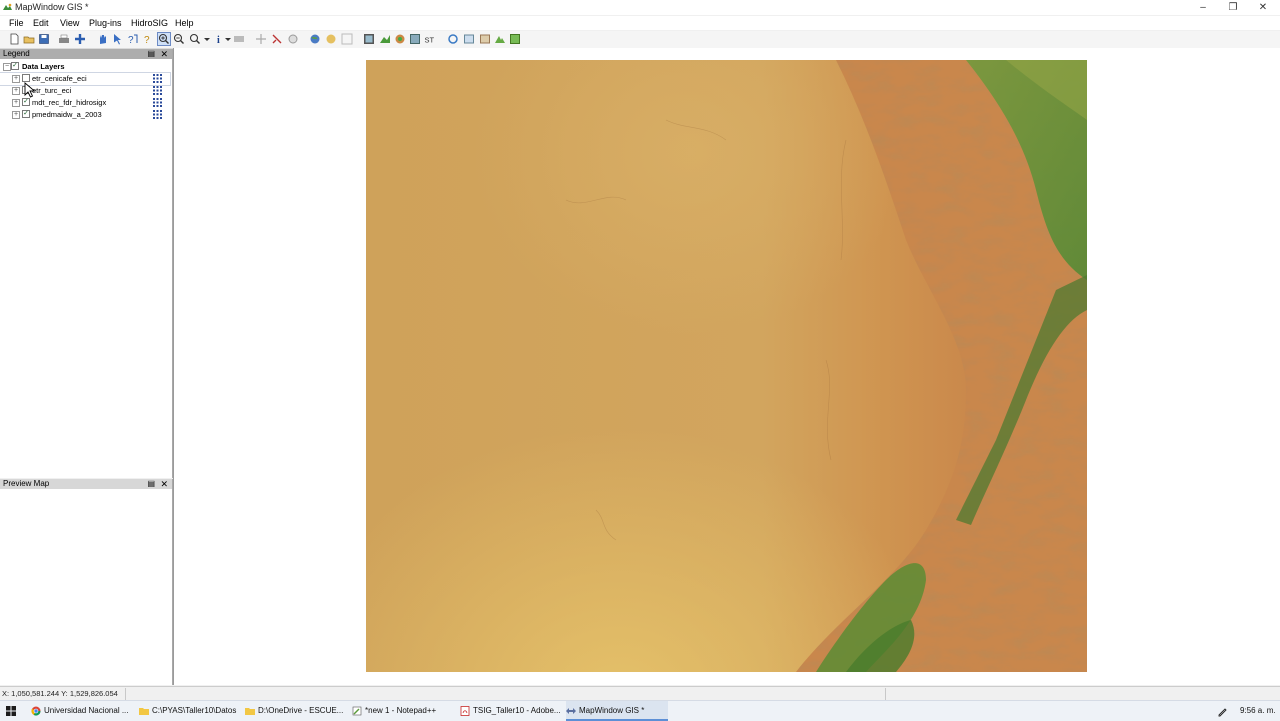 The height and width of the screenshot is (721, 1280). I want to click on layer-name: etr_cenicafe_eci, so click(59, 78).